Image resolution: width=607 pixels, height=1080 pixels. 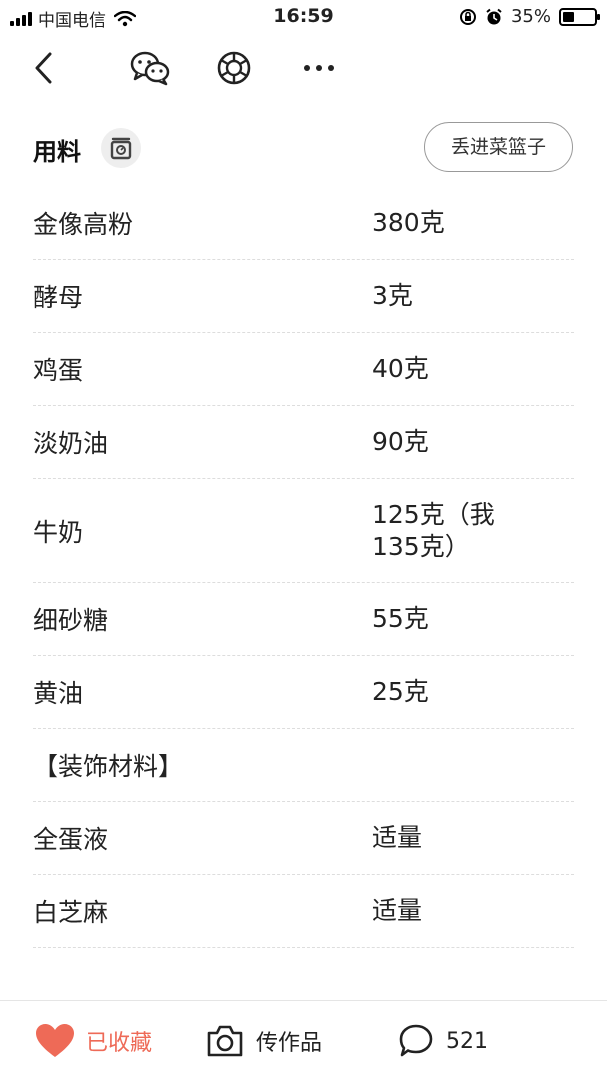 What do you see at coordinates (467, 16) in the screenshot?
I see `rotation-lock-icon` at bounding box center [467, 16].